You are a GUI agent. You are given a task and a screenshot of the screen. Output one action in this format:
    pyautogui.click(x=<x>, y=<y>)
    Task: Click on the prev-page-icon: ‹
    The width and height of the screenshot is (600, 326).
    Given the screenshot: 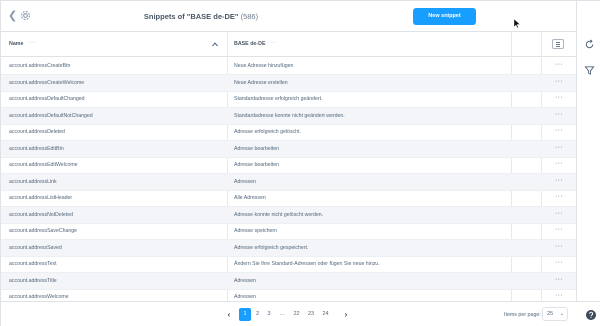 What is the action you would take?
    pyautogui.click(x=229, y=314)
    